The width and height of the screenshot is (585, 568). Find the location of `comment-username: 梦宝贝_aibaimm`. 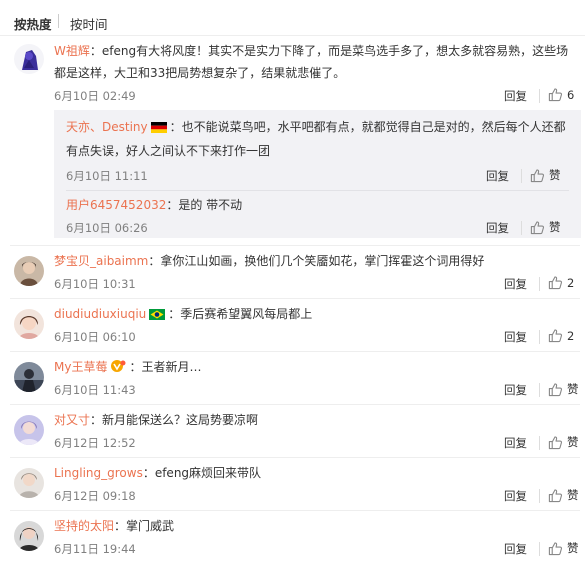

comment-username: 梦宝贝_aibaimm is located at coordinates (101, 261).